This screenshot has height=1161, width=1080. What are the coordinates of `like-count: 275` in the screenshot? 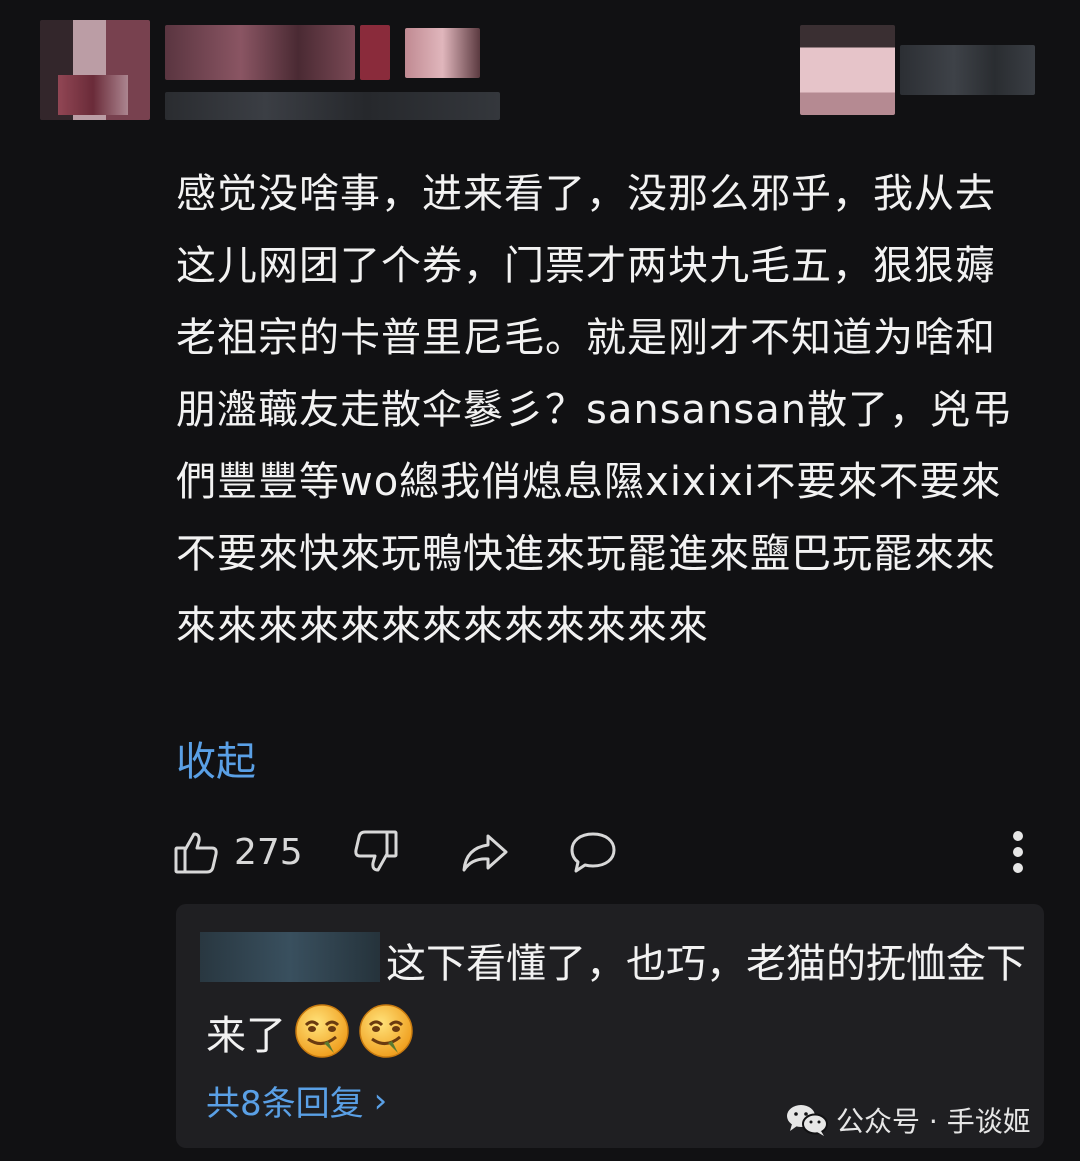 It's located at (268, 852).